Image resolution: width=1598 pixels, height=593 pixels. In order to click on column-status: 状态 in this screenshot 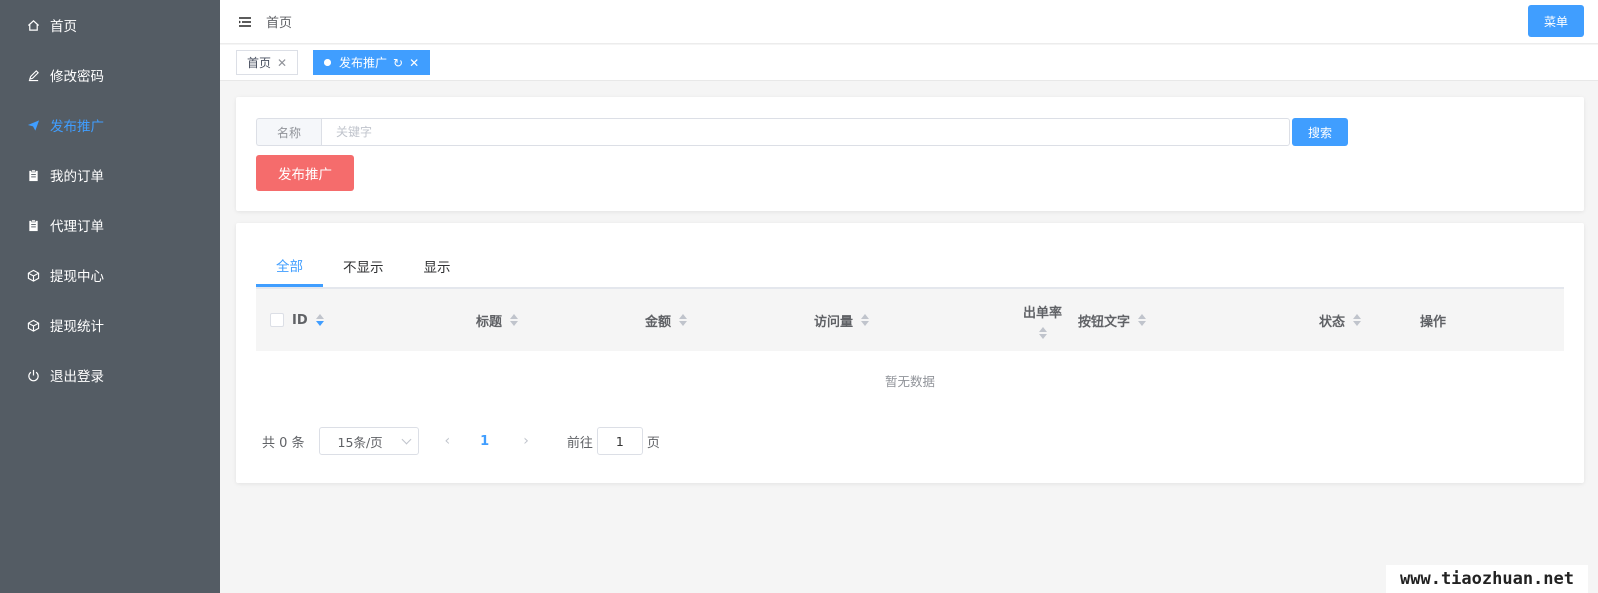, I will do `click(1340, 320)`.